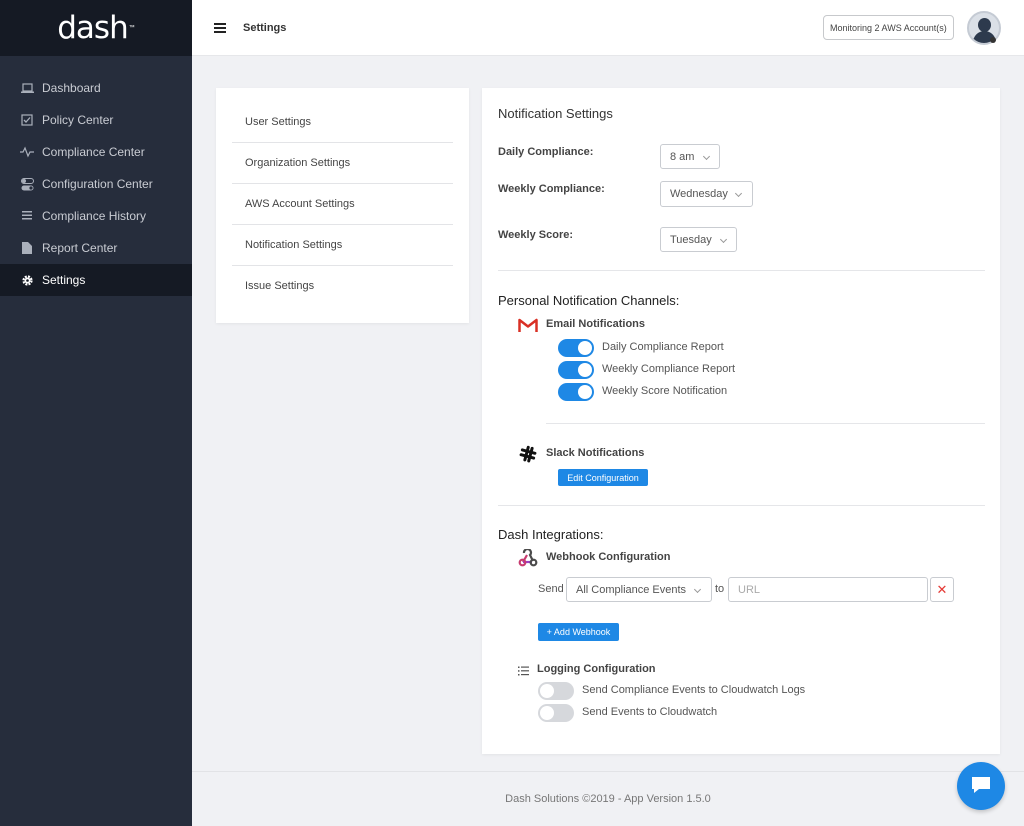 The height and width of the screenshot is (826, 1024). What do you see at coordinates (64, 280) in the screenshot?
I see `sidebar-item-label: Settings` at bounding box center [64, 280].